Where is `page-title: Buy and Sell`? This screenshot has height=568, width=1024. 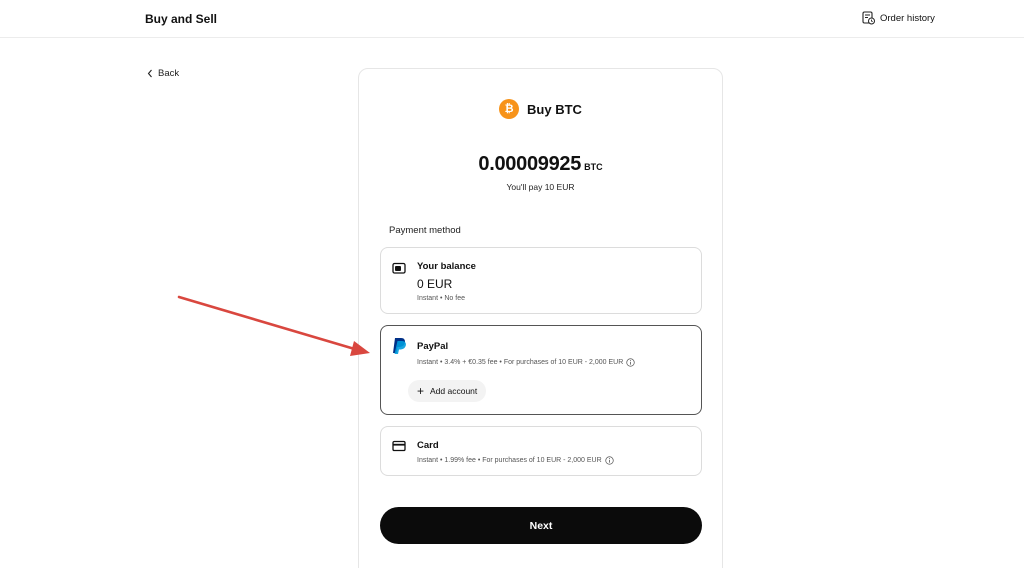 page-title: Buy and Sell is located at coordinates (181, 19).